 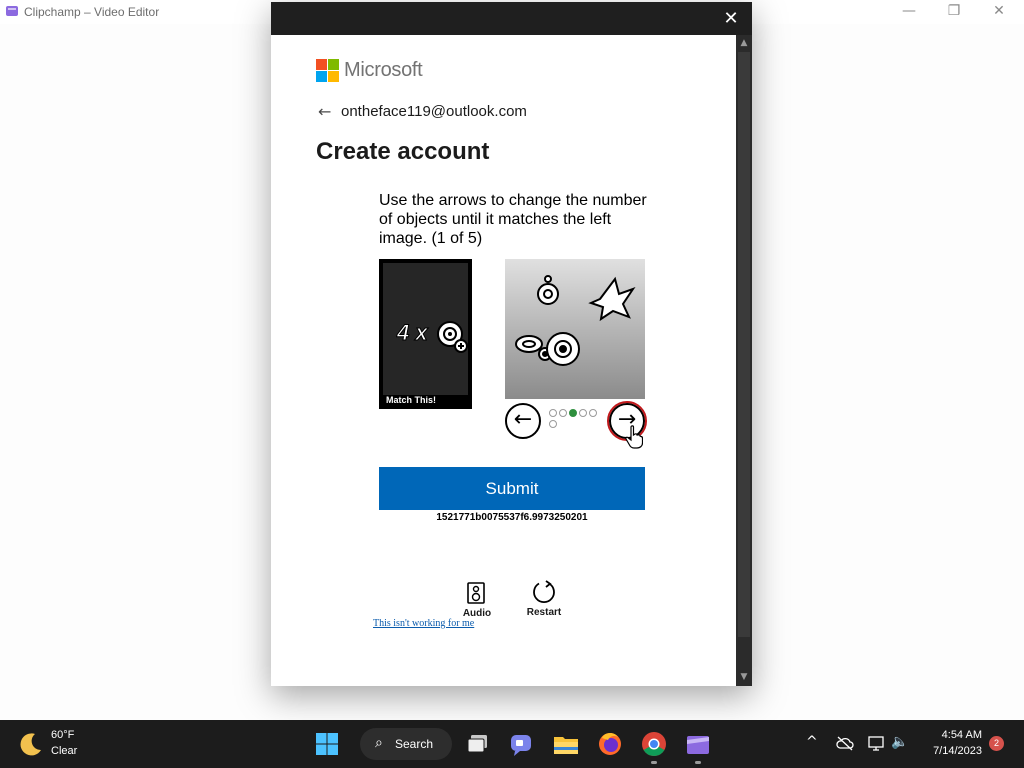 What do you see at coordinates (12, 11) in the screenshot?
I see `clipchamp-app-icon` at bounding box center [12, 11].